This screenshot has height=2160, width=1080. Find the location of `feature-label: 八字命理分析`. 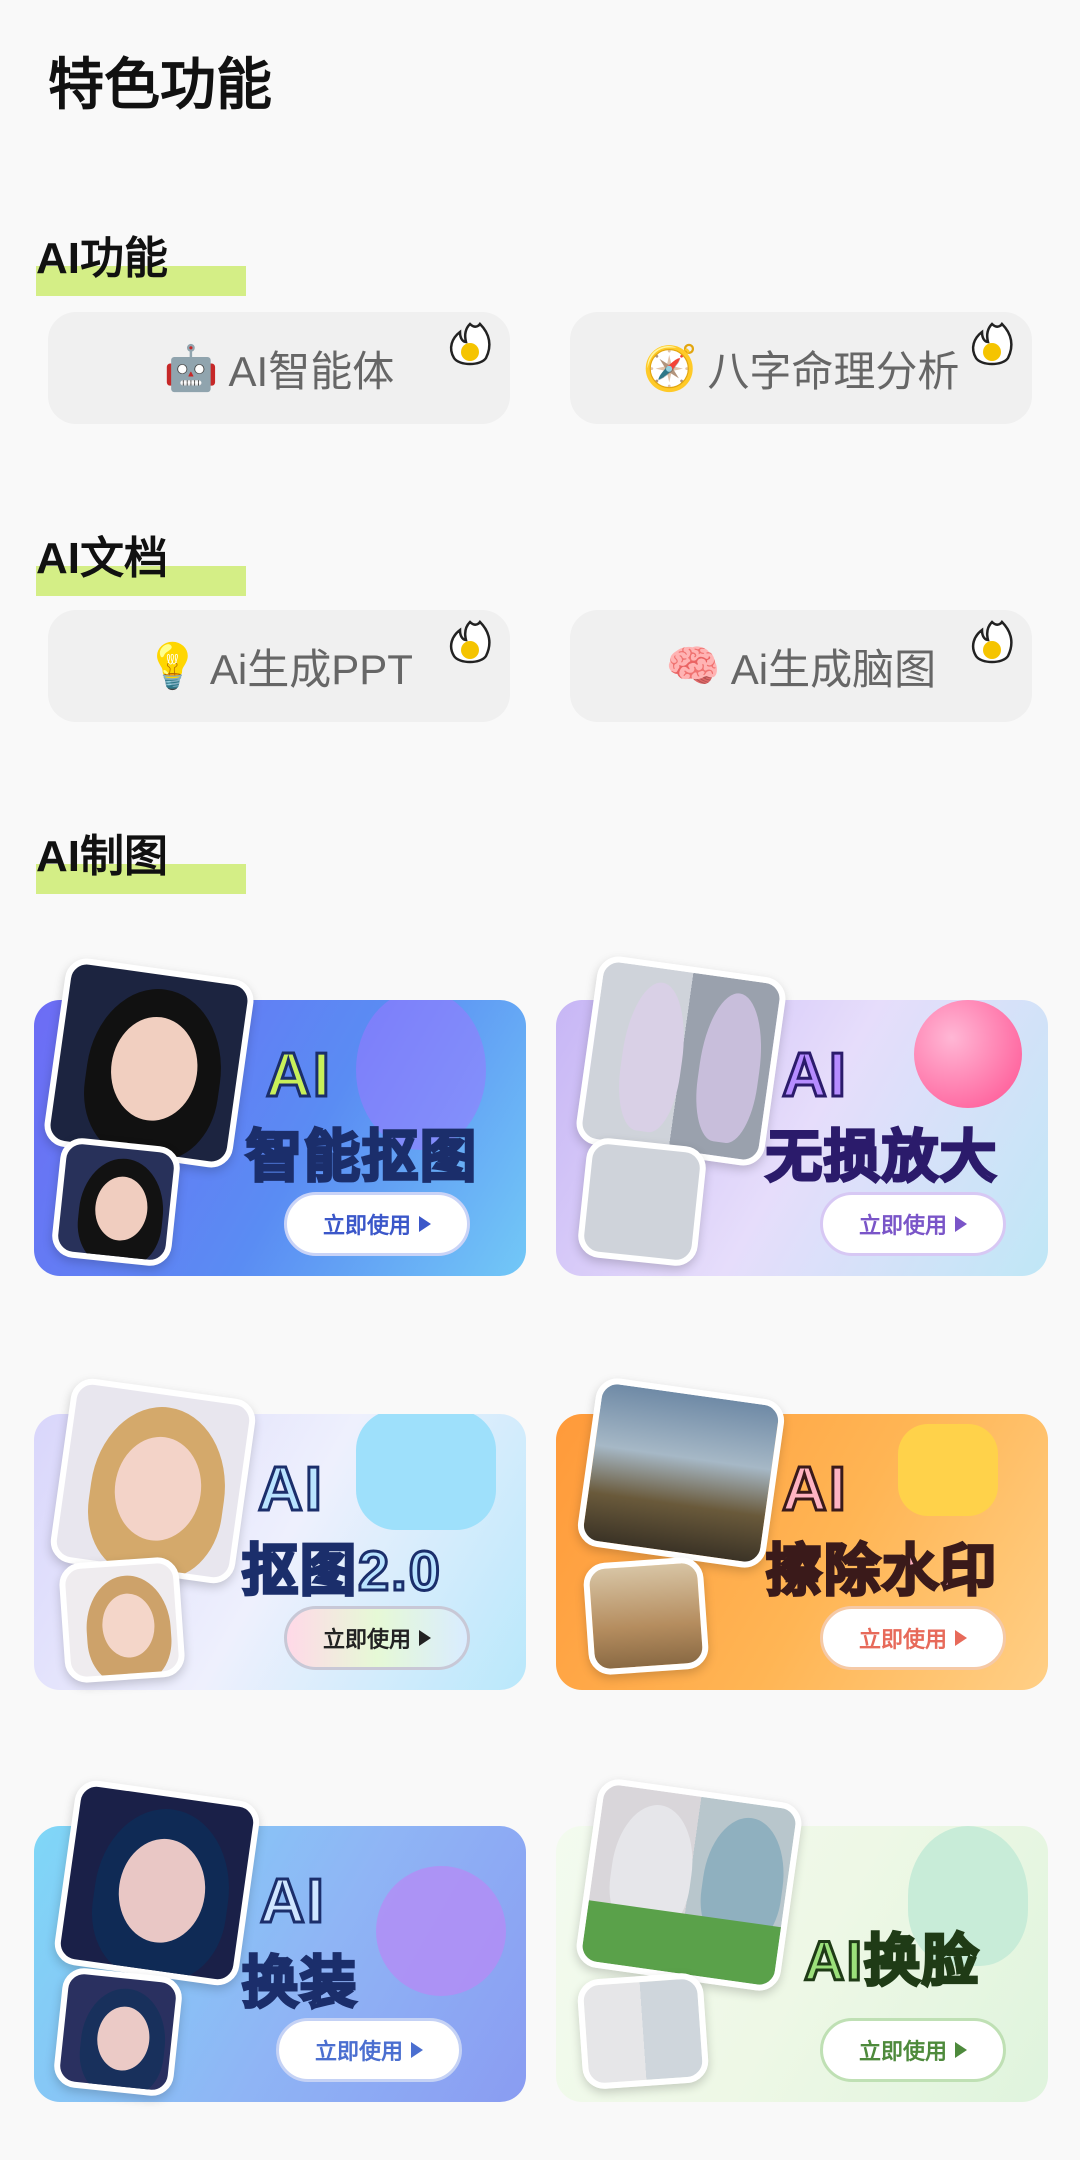

feature-label: 八字命理分析 is located at coordinates (833, 371).